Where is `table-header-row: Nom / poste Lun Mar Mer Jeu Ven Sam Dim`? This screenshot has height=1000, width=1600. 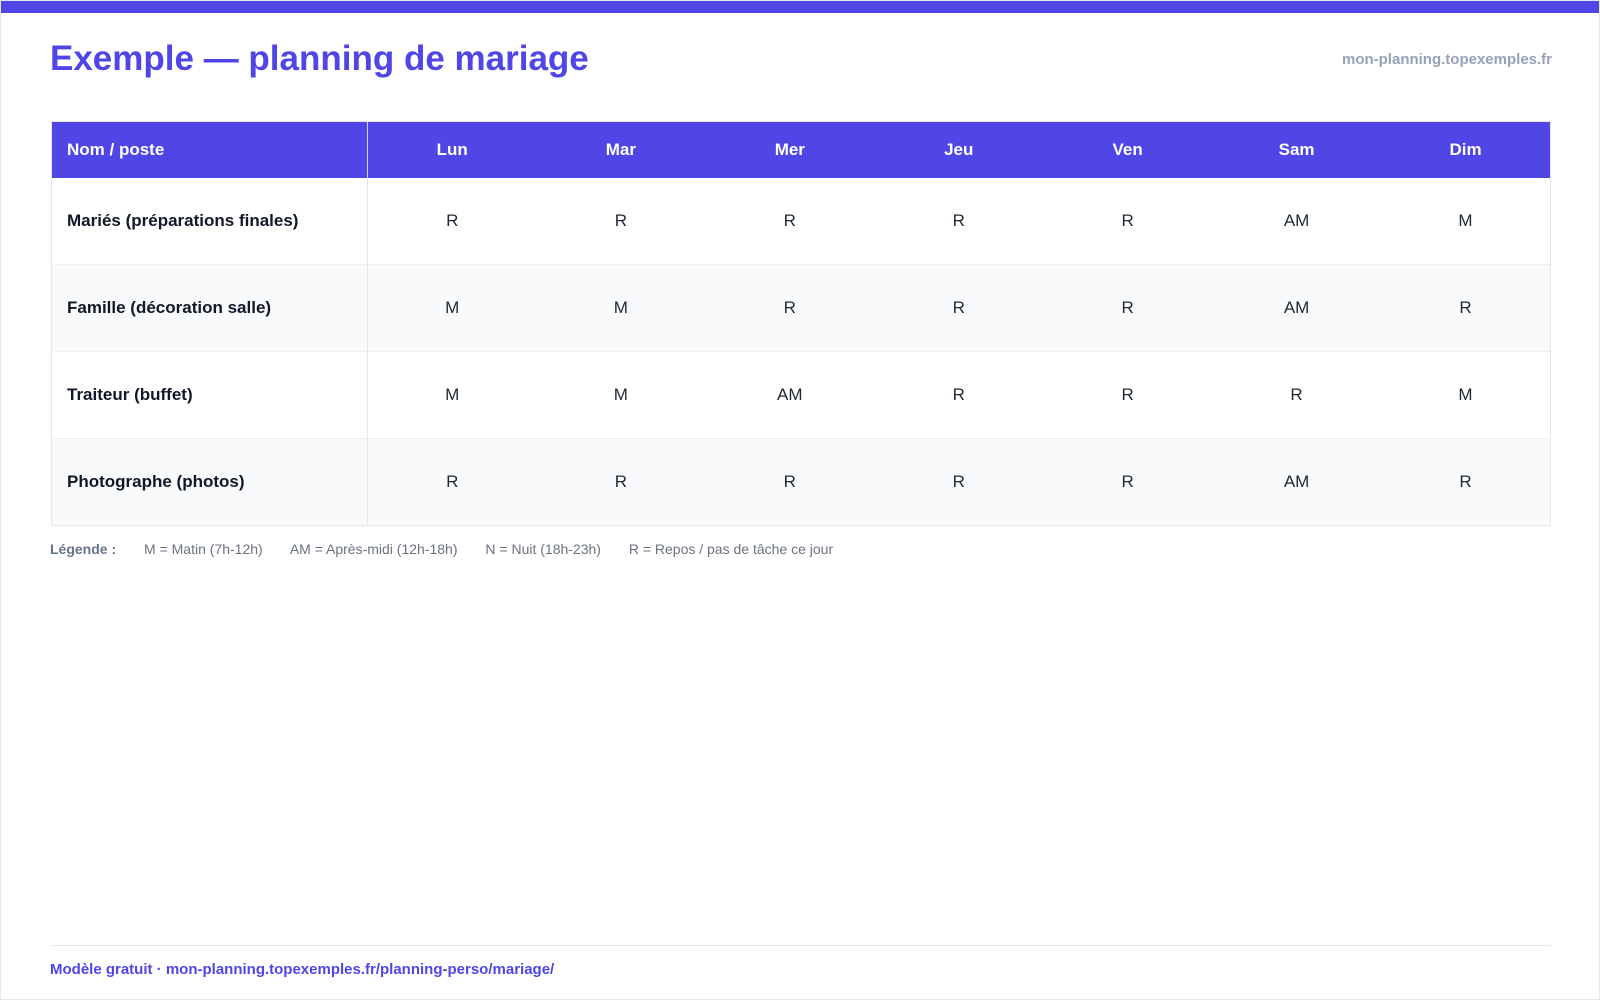
table-header-row: Nom / poste Lun Mar Mer Jeu Ven Sam Dim is located at coordinates (801, 150).